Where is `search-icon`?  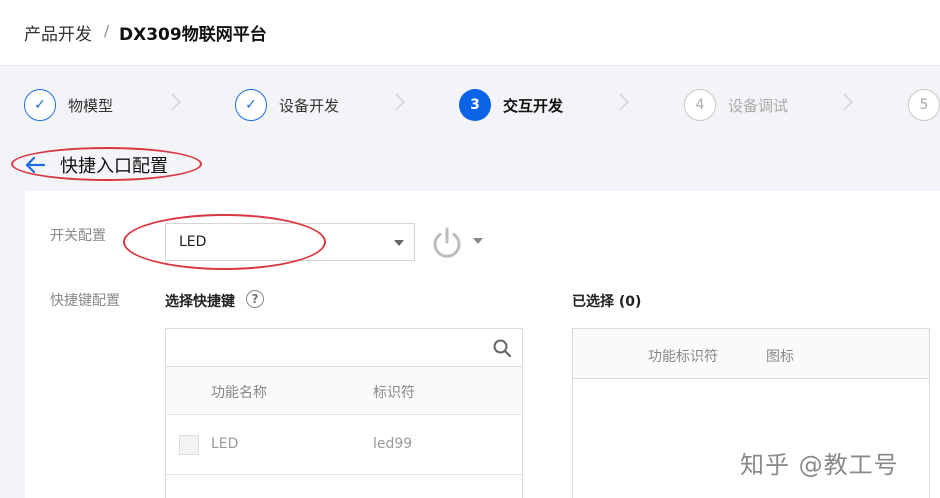 search-icon is located at coordinates (502, 348).